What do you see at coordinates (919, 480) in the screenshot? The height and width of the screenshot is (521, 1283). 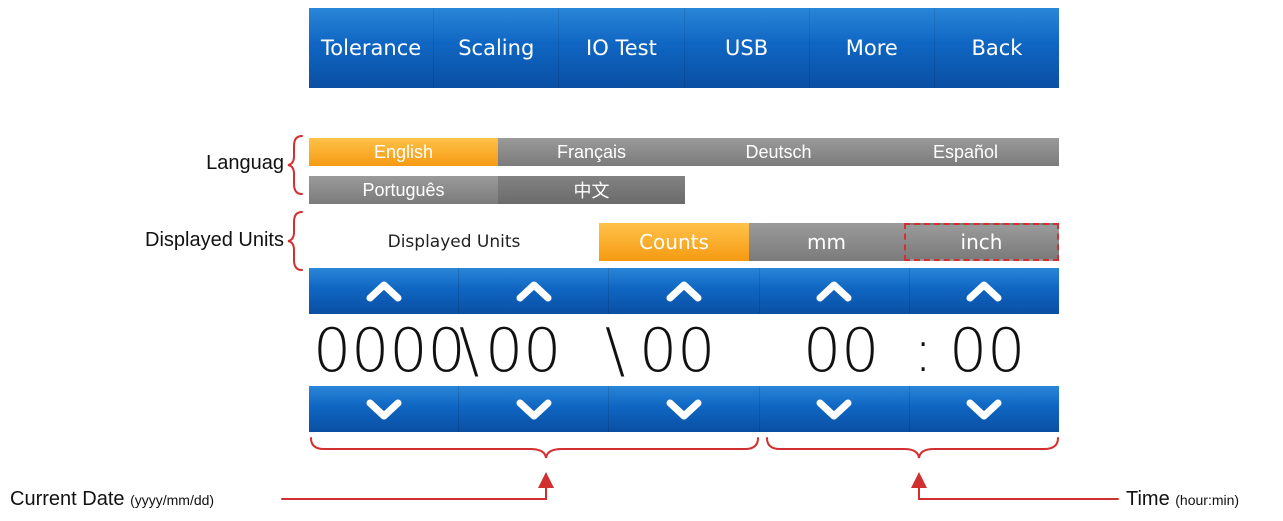 I see `time-arrowhead` at bounding box center [919, 480].